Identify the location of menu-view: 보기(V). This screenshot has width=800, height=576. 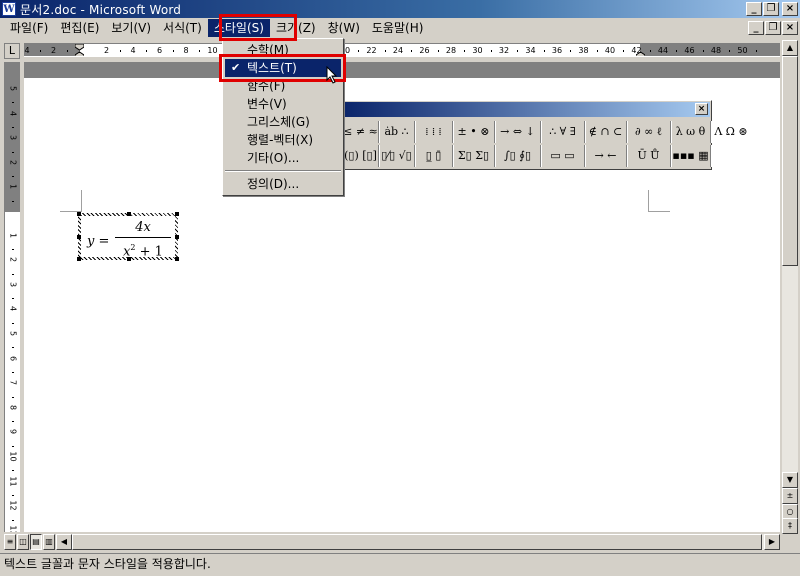
(131, 28).